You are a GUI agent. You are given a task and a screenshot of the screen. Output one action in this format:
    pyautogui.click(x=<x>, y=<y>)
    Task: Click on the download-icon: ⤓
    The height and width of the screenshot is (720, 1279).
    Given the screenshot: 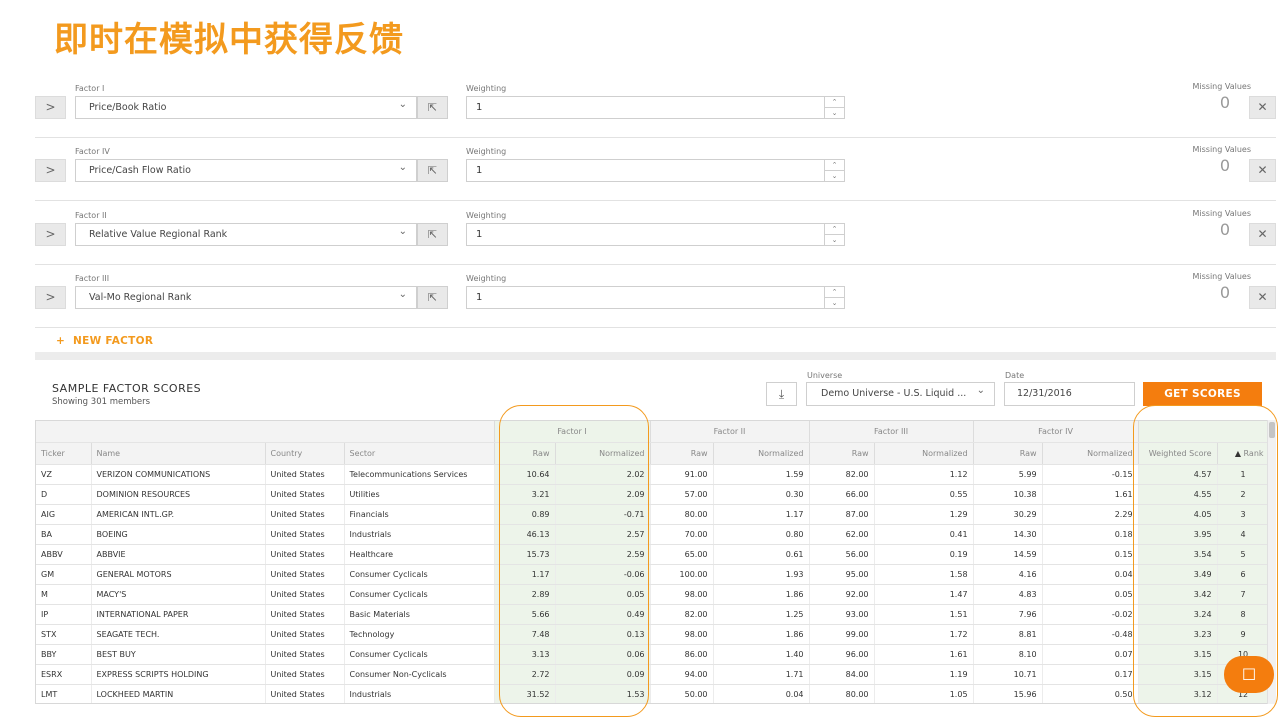 What is the action you would take?
    pyautogui.click(x=781, y=394)
    